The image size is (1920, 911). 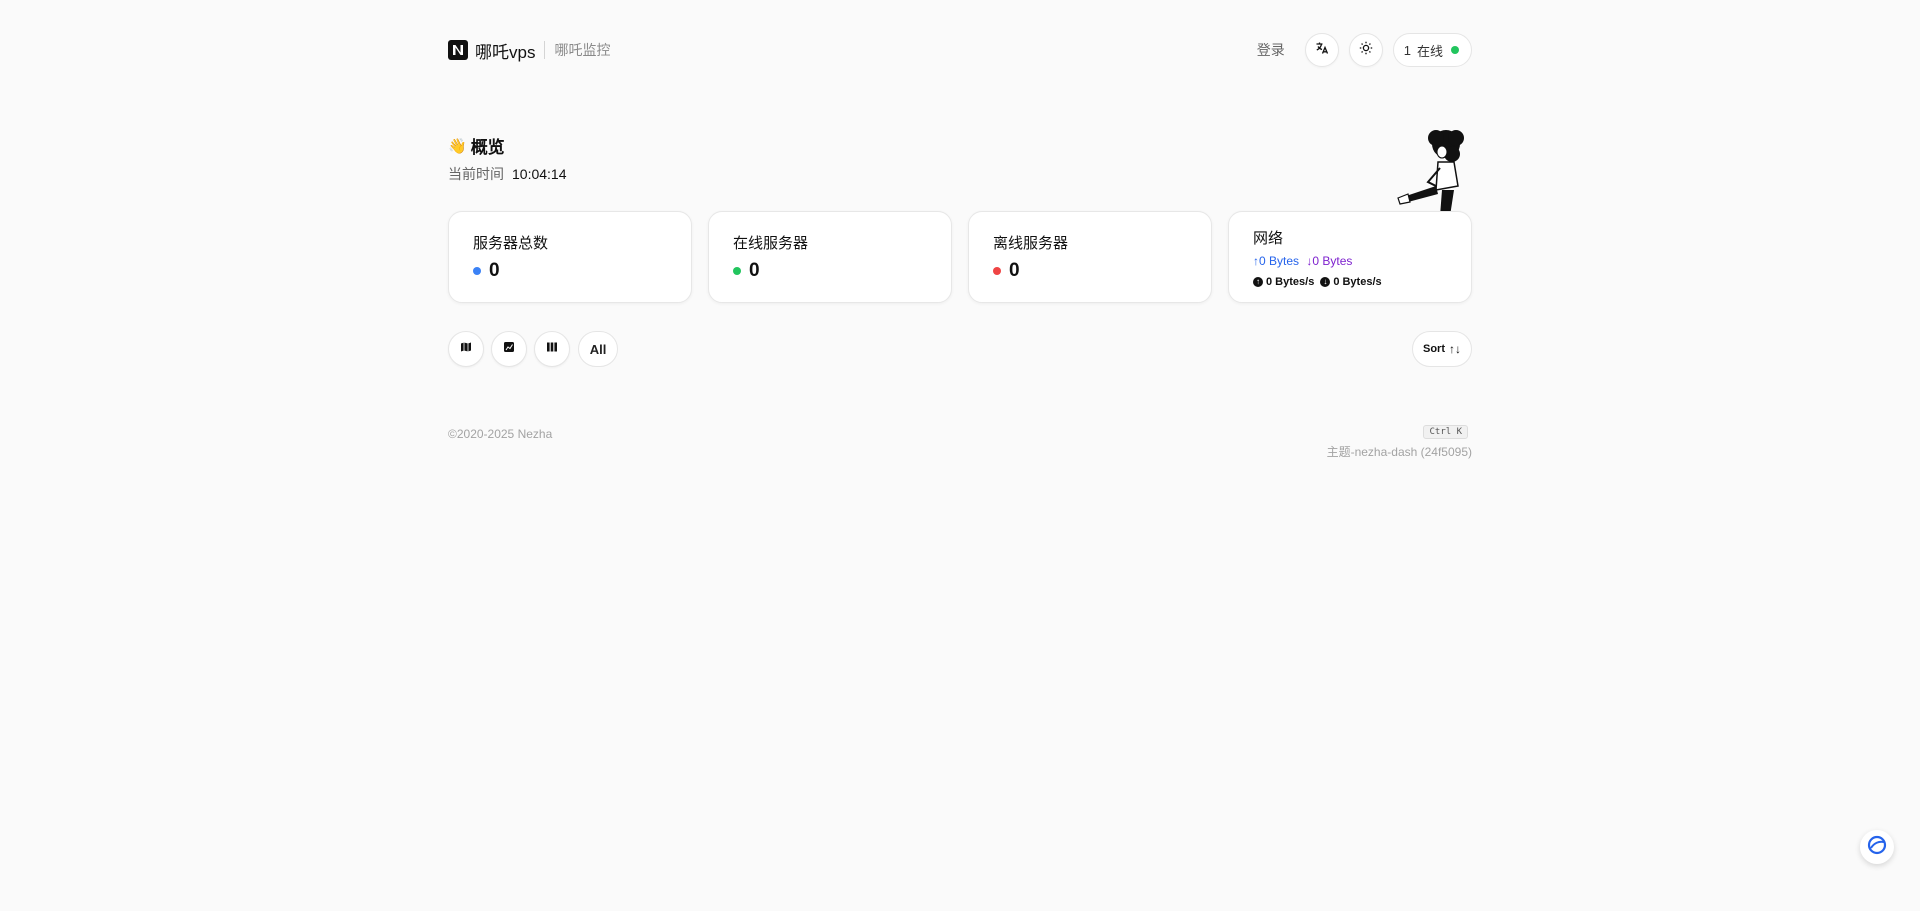 I want to click on total-servers-value-row: 0, so click(x=486, y=271).